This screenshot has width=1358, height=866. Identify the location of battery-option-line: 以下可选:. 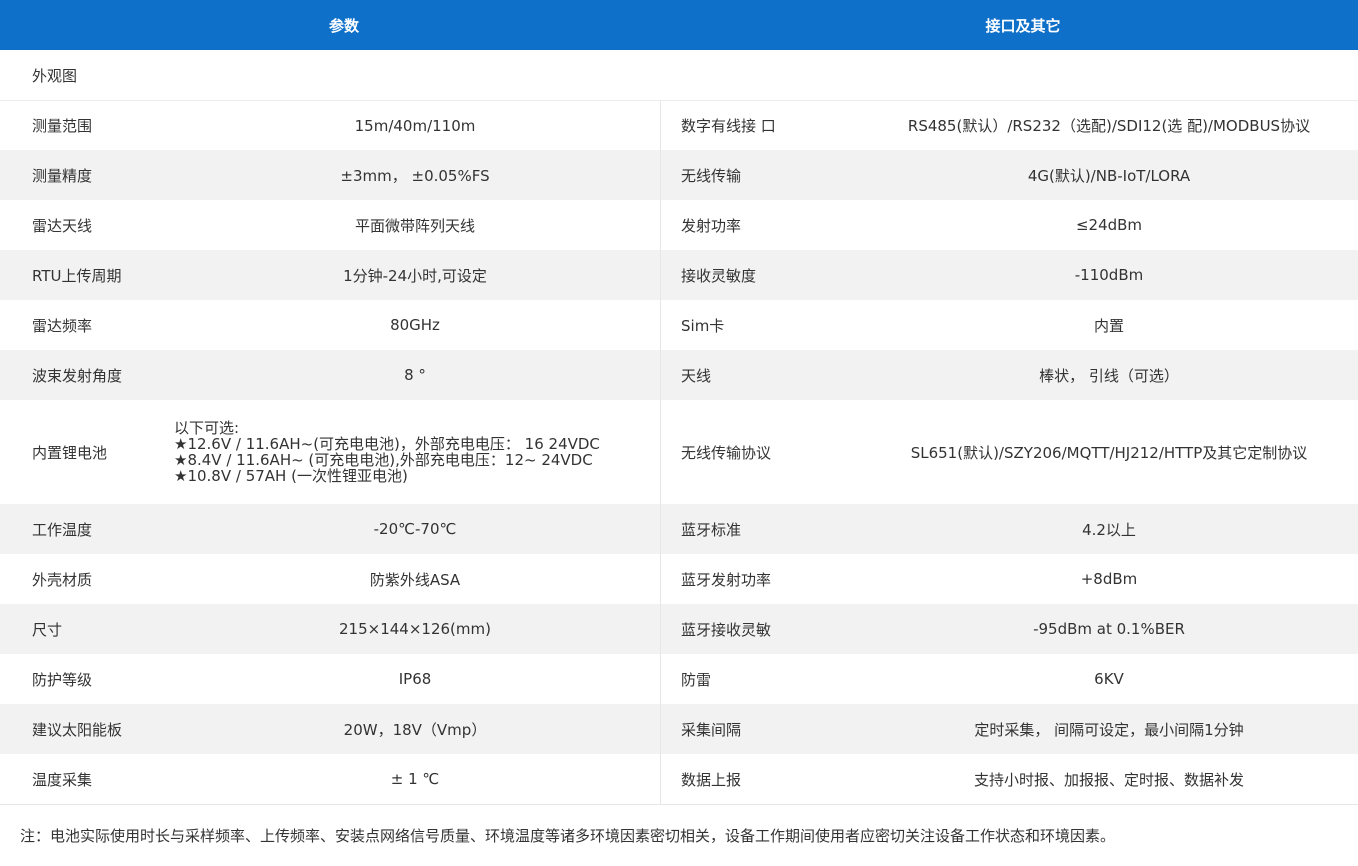
(207, 428).